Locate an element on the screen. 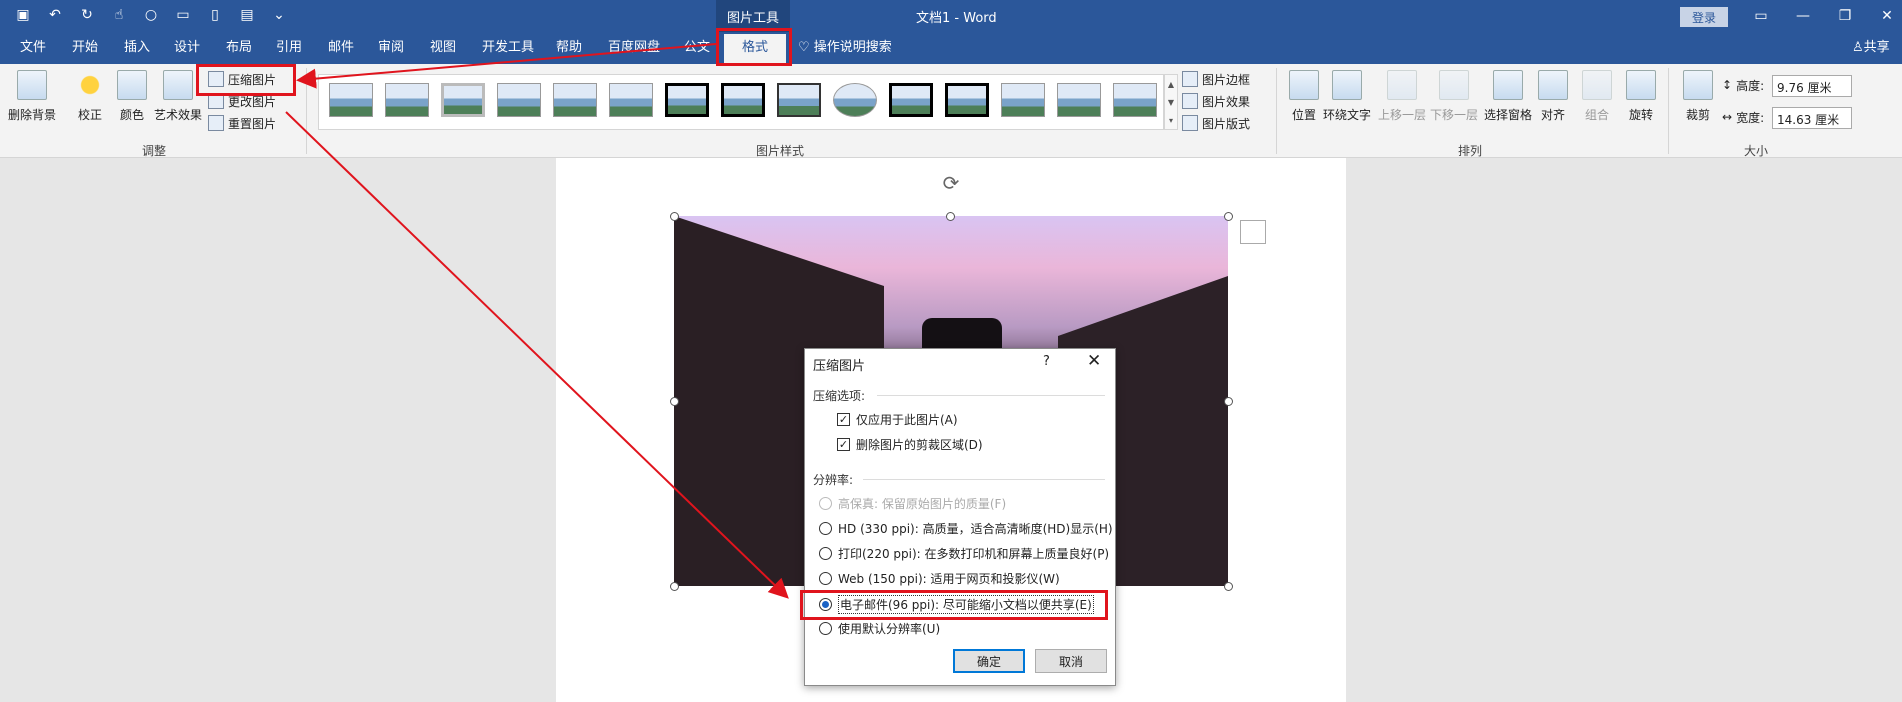 The width and height of the screenshot is (1902, 702). bring-forward-button: 上移一层 is located at coordinates (1402, 96).